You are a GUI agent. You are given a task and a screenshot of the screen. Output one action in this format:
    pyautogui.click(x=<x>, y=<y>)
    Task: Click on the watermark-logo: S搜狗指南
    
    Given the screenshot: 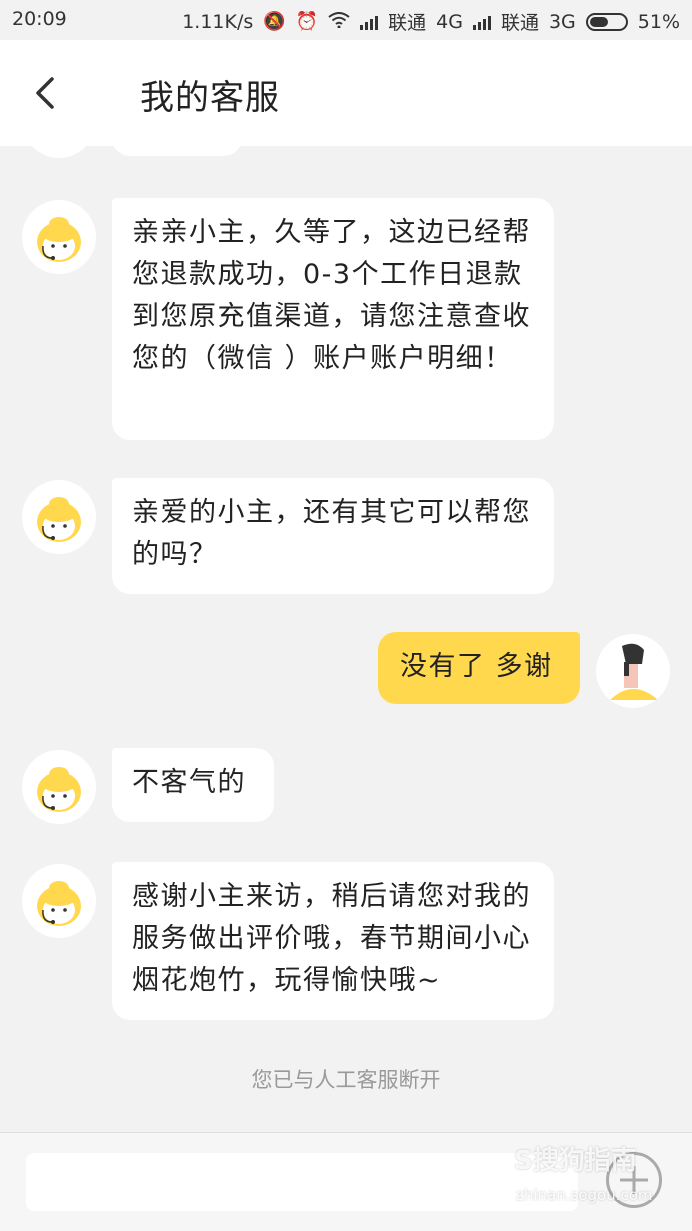 What is the action you would take?
    pyautogui.click(x=575, y=1161)
    